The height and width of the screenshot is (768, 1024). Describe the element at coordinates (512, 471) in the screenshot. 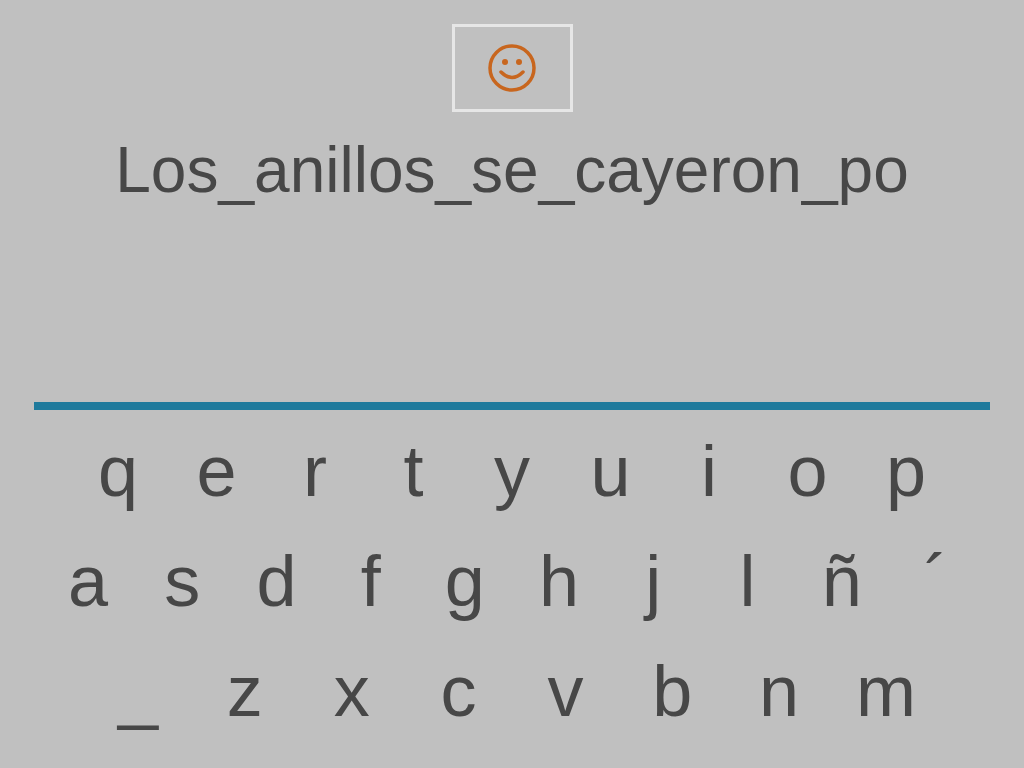

I see `letter-key: y` at that location.